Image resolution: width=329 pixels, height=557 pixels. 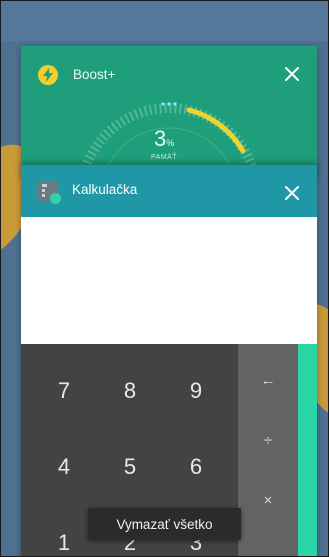 I want to click on key-4: 4, so click(x=64, y=466).